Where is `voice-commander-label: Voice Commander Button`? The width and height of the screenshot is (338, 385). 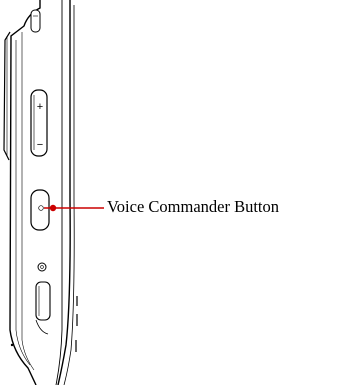 voice-commander-label: Voice Commander Button is located at coordinates (193, 206).